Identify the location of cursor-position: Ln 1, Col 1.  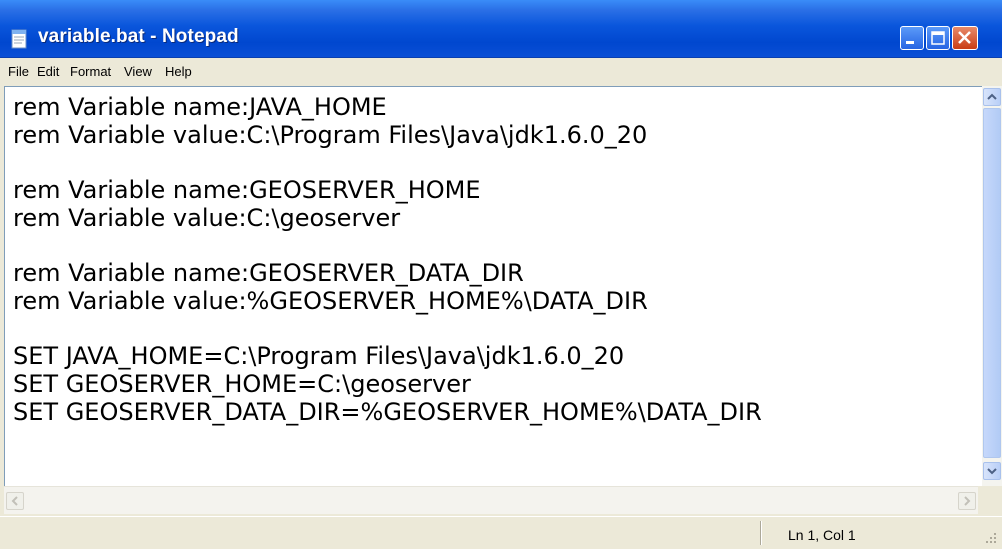
(822, 535).